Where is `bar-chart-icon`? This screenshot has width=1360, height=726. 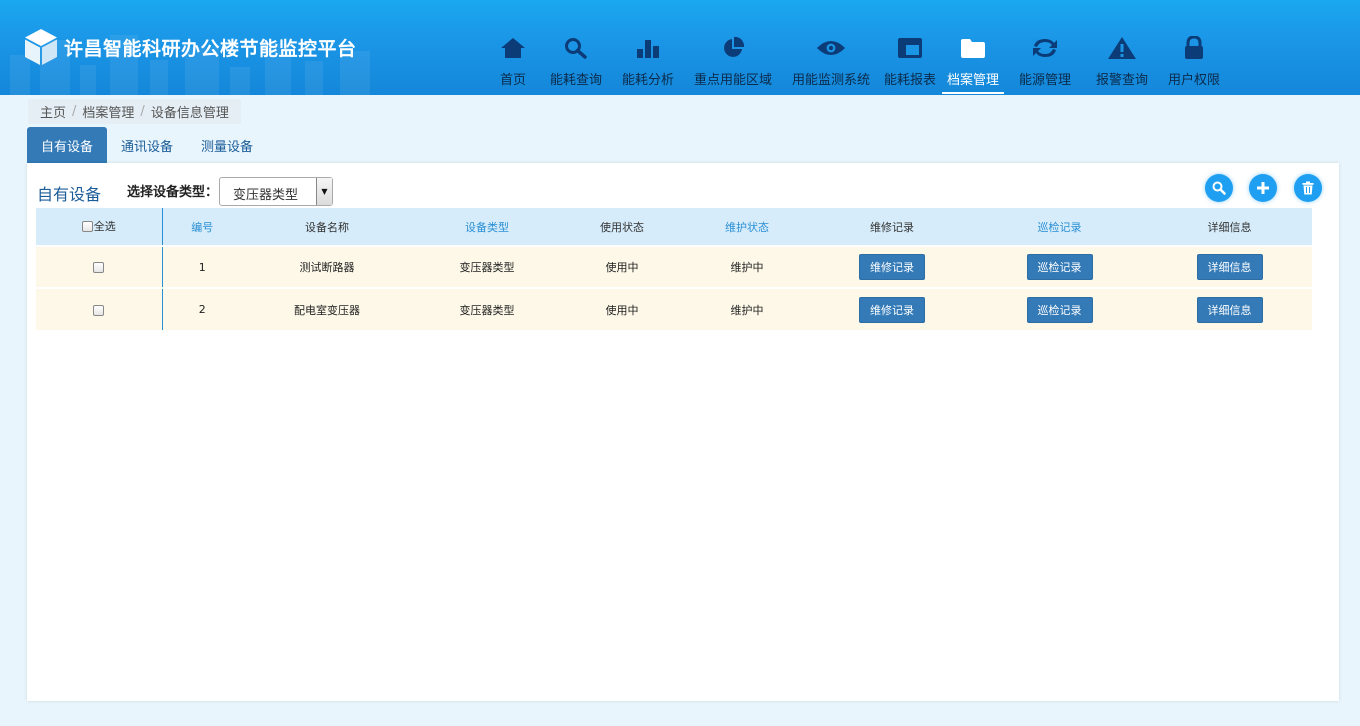 bar-chart-icon is located at coordinates (648, 48).